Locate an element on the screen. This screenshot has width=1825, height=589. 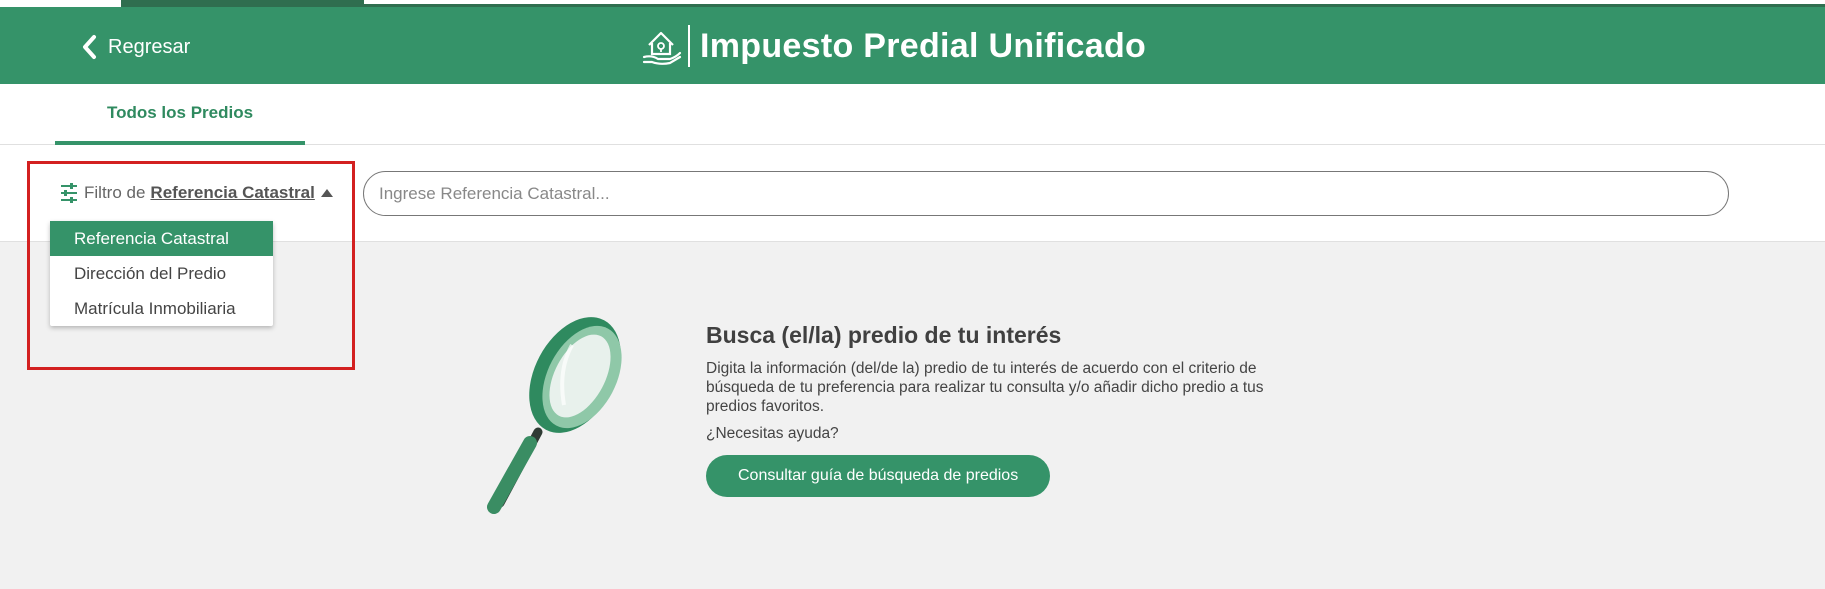
filter-option-referencia-catastral: Referencia Catastral is located at coordinates (161, 238).